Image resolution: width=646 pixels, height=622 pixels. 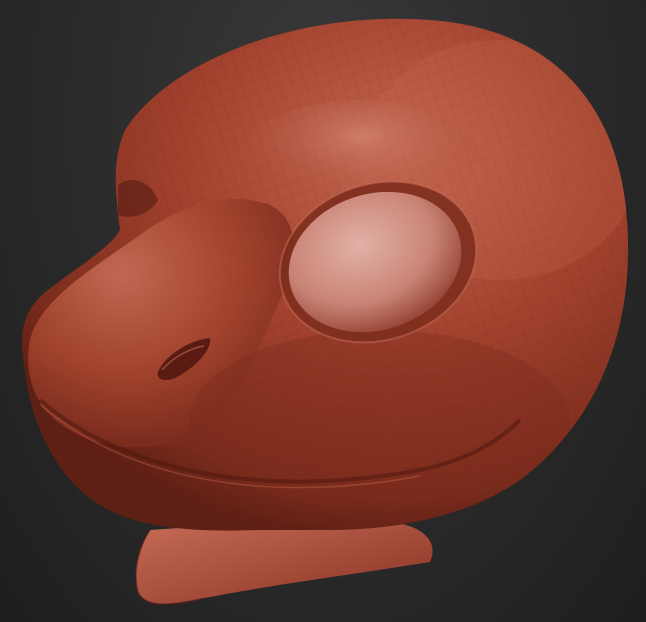 What do you see at coordinates (284, 563) in the screenshot?
I see `lower-jaw` at bounding box center [284, 563].